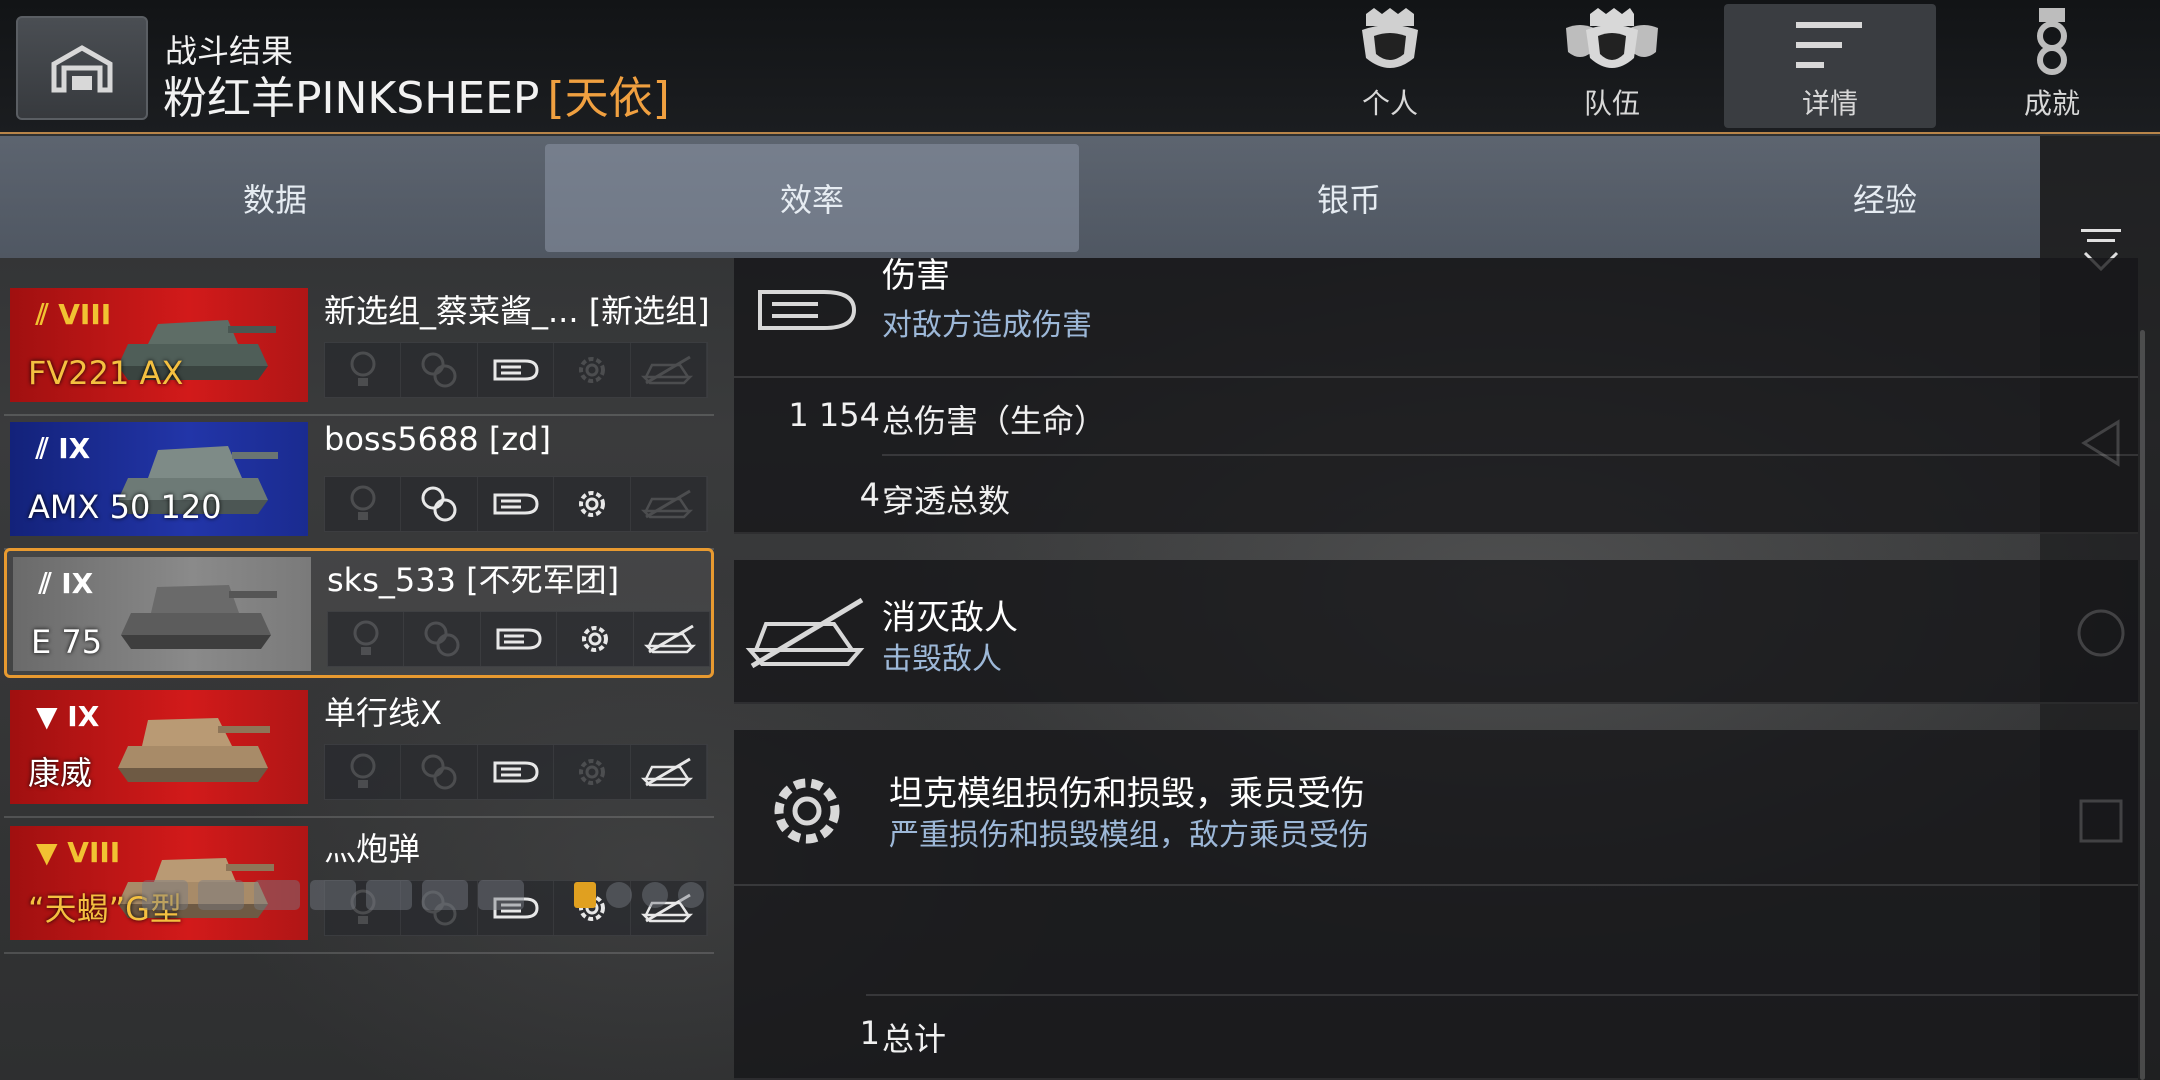 This screenshot has height=1080, width=2160. What do you see at coordinates (914, 1039) in the screenshot?
I see `stat-label: 总计` at bounding box center [914, 1039].